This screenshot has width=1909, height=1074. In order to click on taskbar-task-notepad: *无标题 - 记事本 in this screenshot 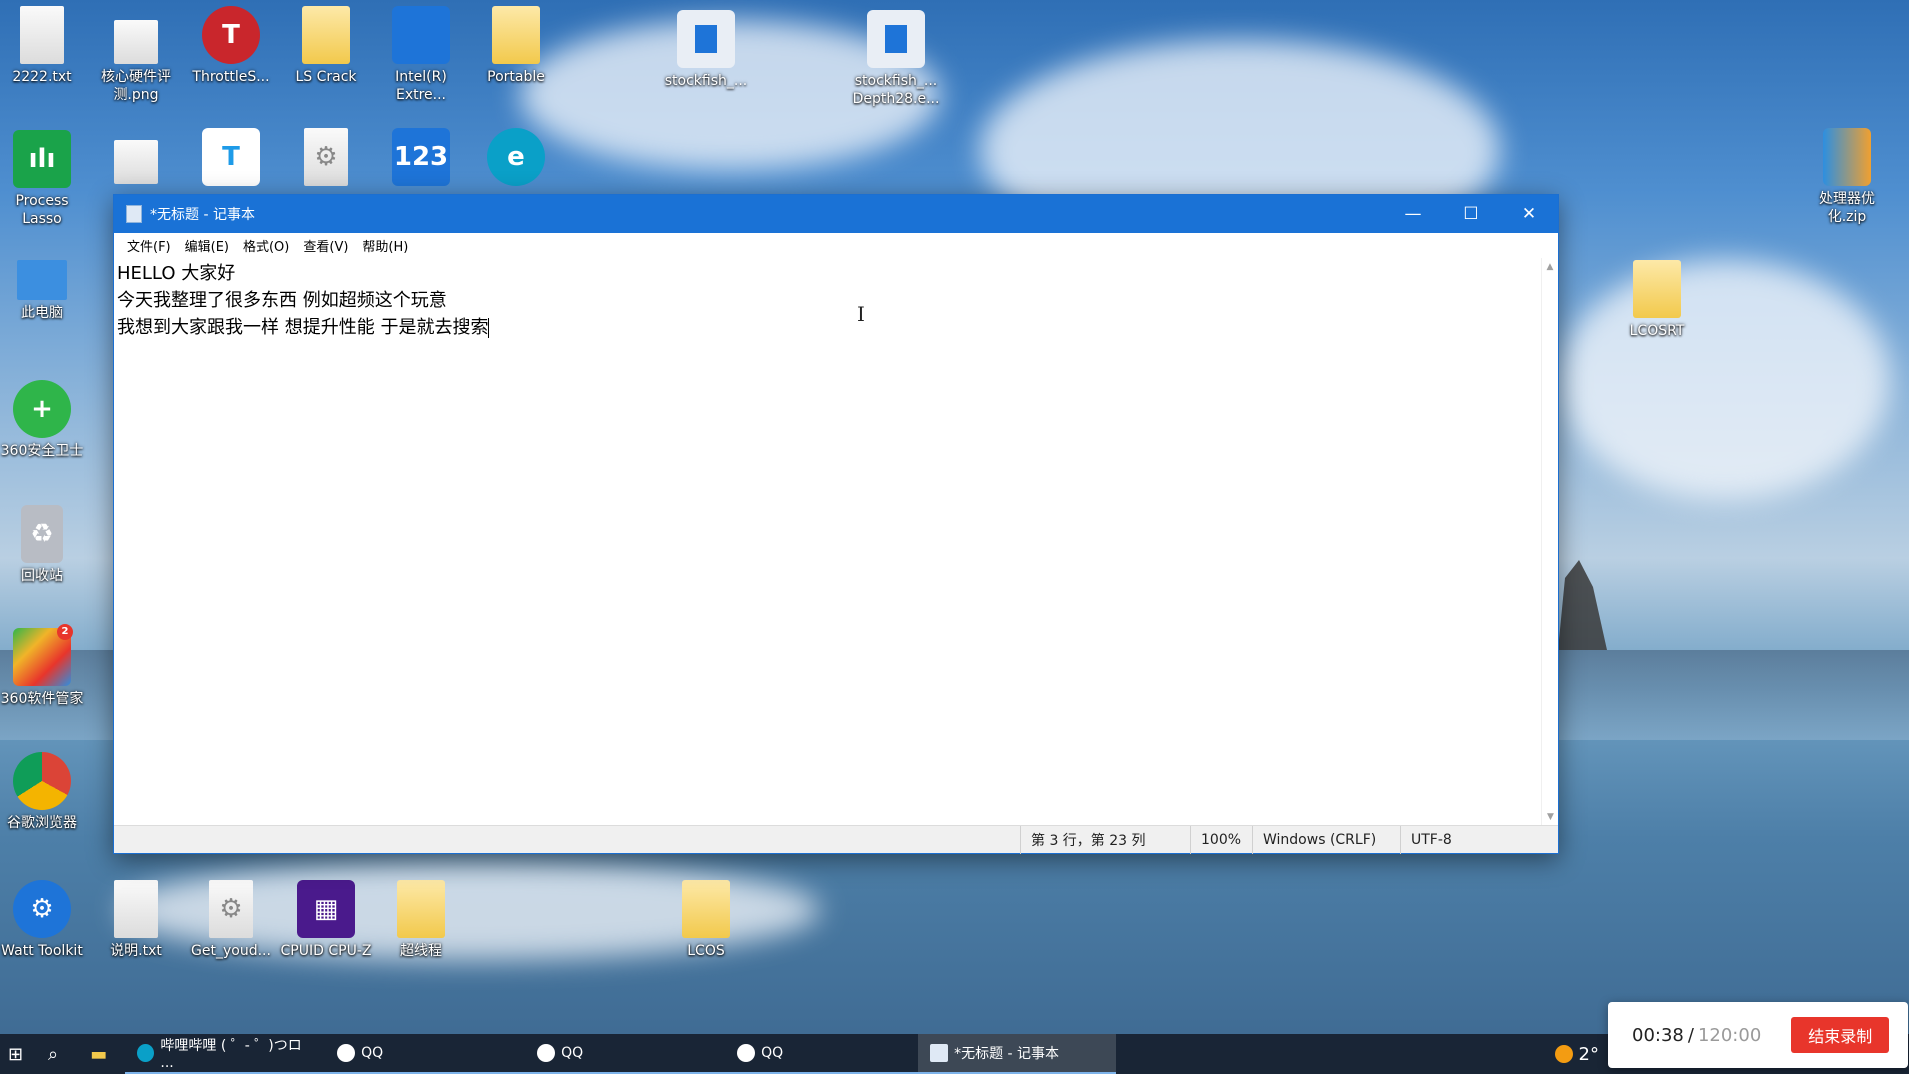, I will do `click(1017, 1054)`.